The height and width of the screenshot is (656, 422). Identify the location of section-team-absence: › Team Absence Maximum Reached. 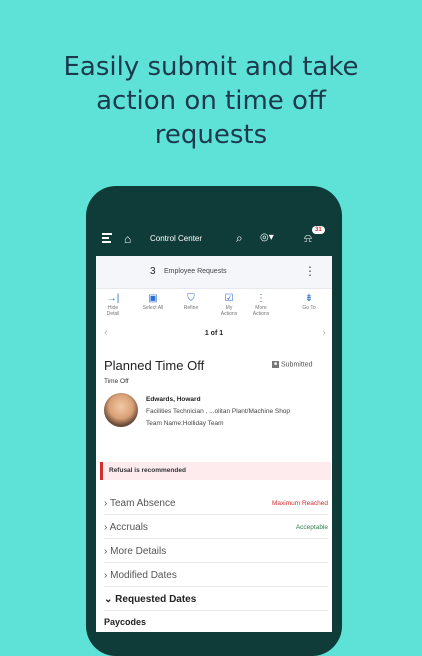
(216, 504).